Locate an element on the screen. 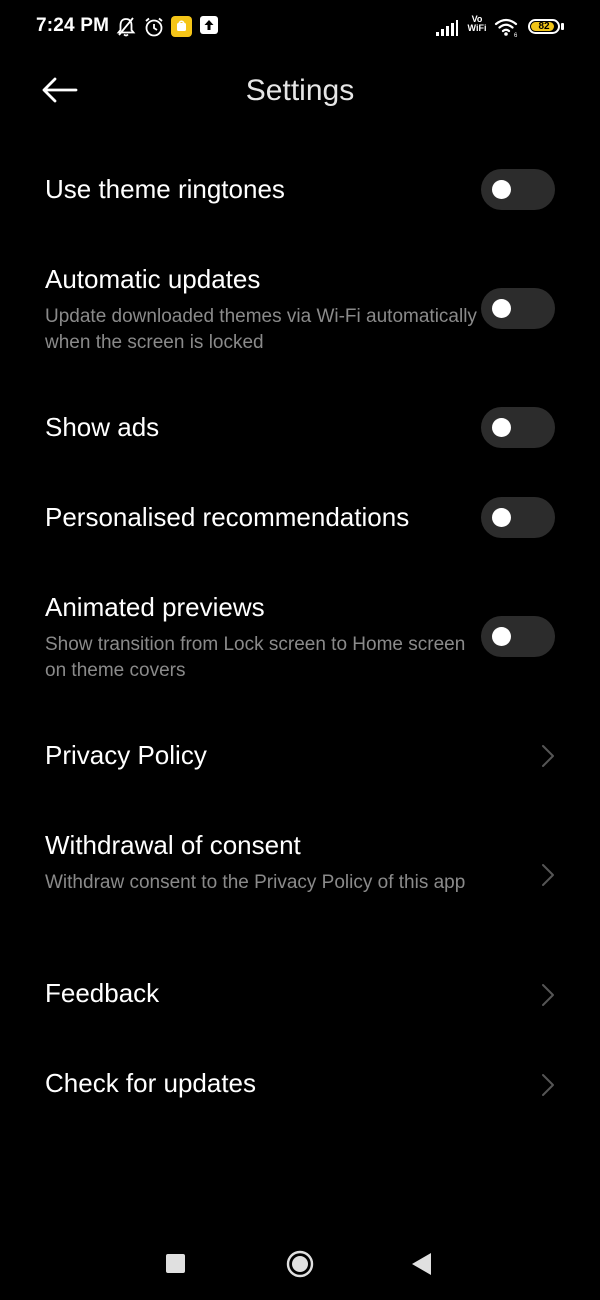 The width and height of the screenshot is (600, 1300). setting-personalised-recommendations: Personalised recommendations is located at coordinates (300, 518).